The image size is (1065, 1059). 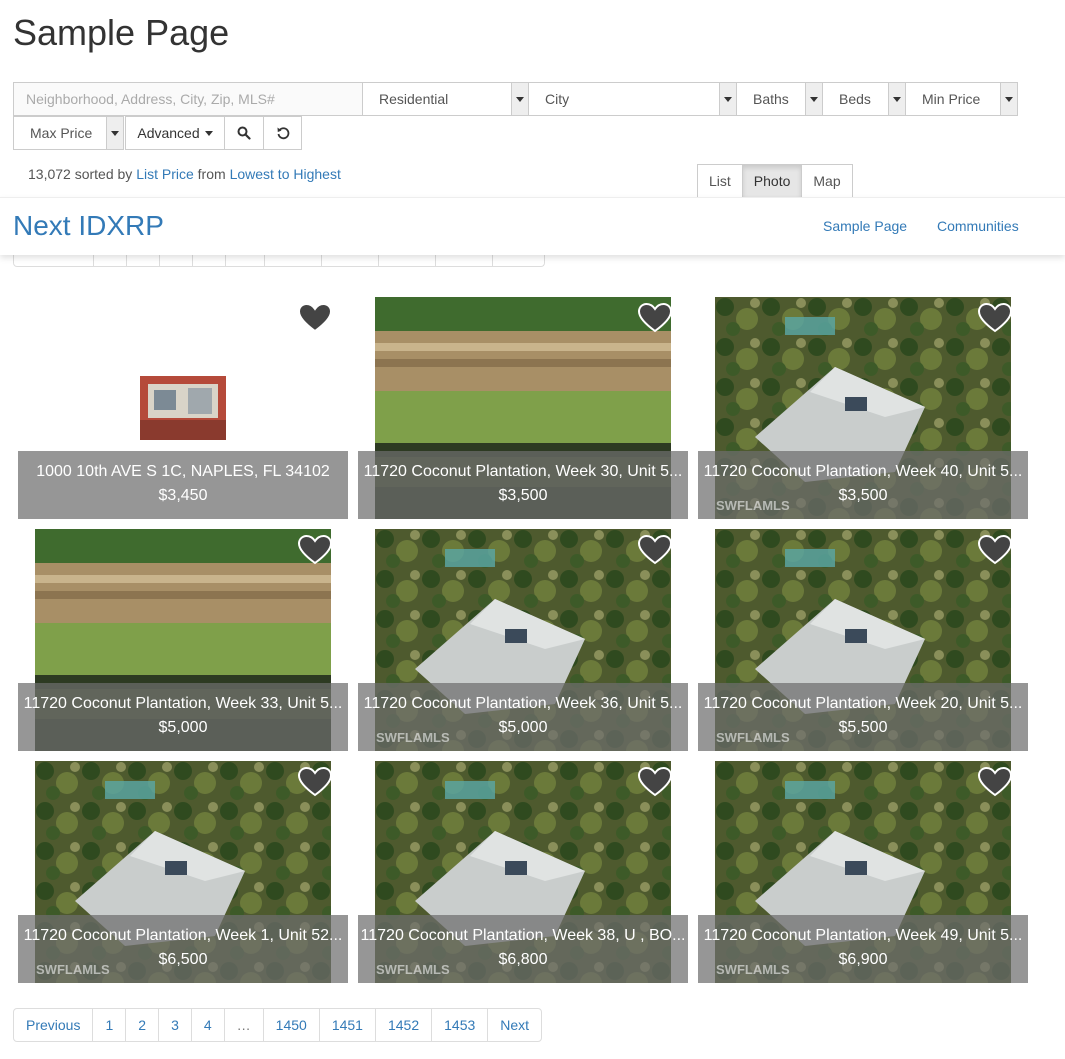 I want to click on brand-link: Next IDXRP, so click(x=88, y=226).